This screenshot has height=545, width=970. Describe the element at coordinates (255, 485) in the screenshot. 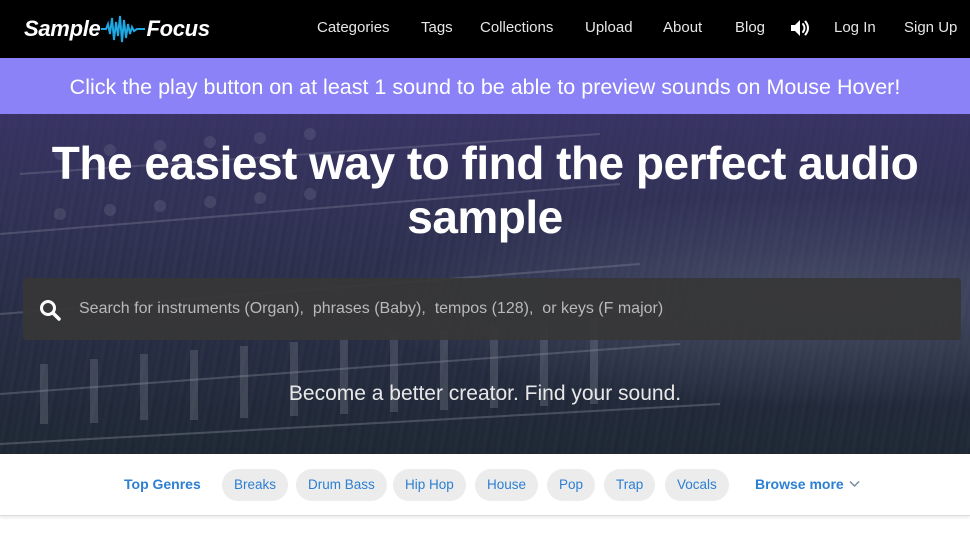

I see `genre-chip-breaks: Breaks` at that location.